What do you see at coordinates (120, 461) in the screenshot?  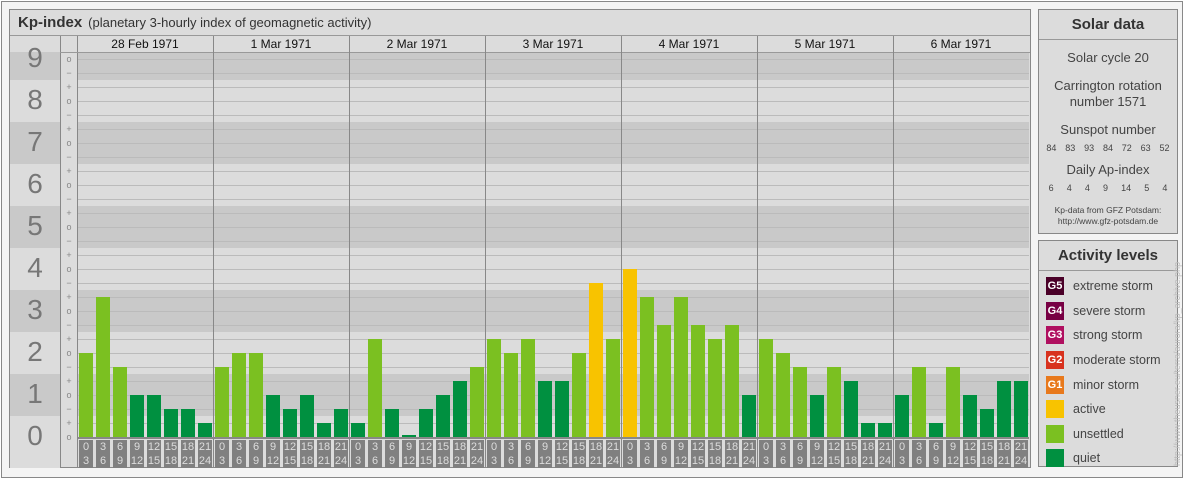 I see `hour-end: 9` at bounding box center [120, 461].